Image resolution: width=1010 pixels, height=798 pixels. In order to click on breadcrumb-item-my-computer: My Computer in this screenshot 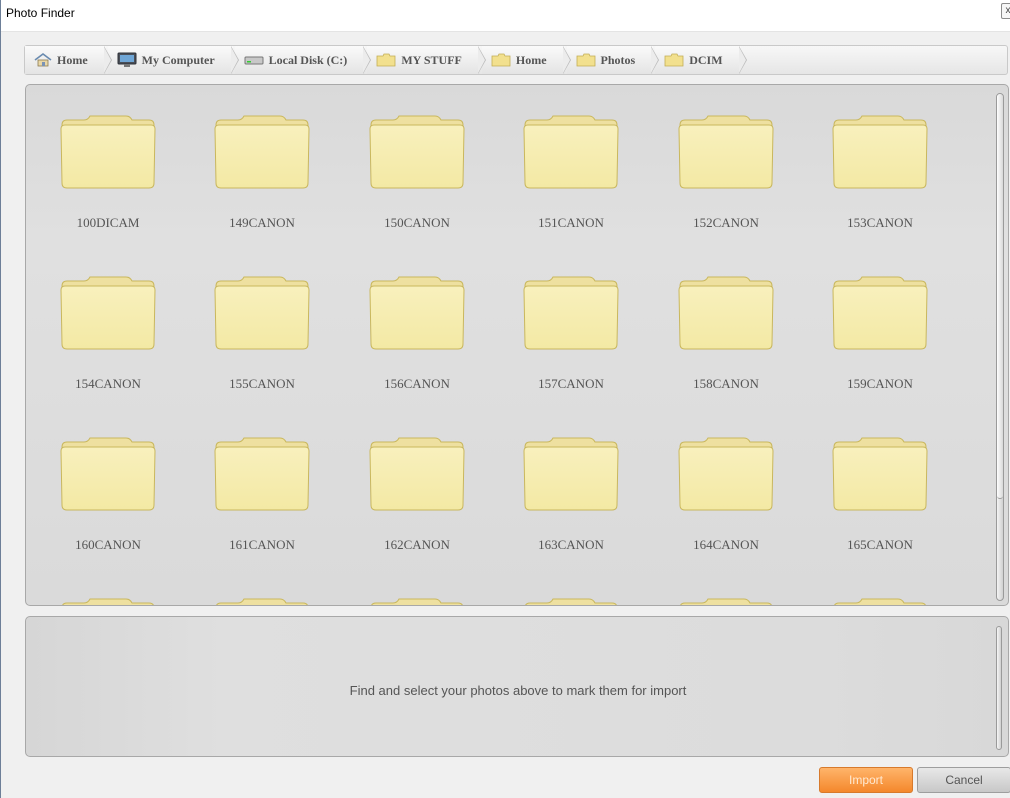, I will do `click(173, 60)`.